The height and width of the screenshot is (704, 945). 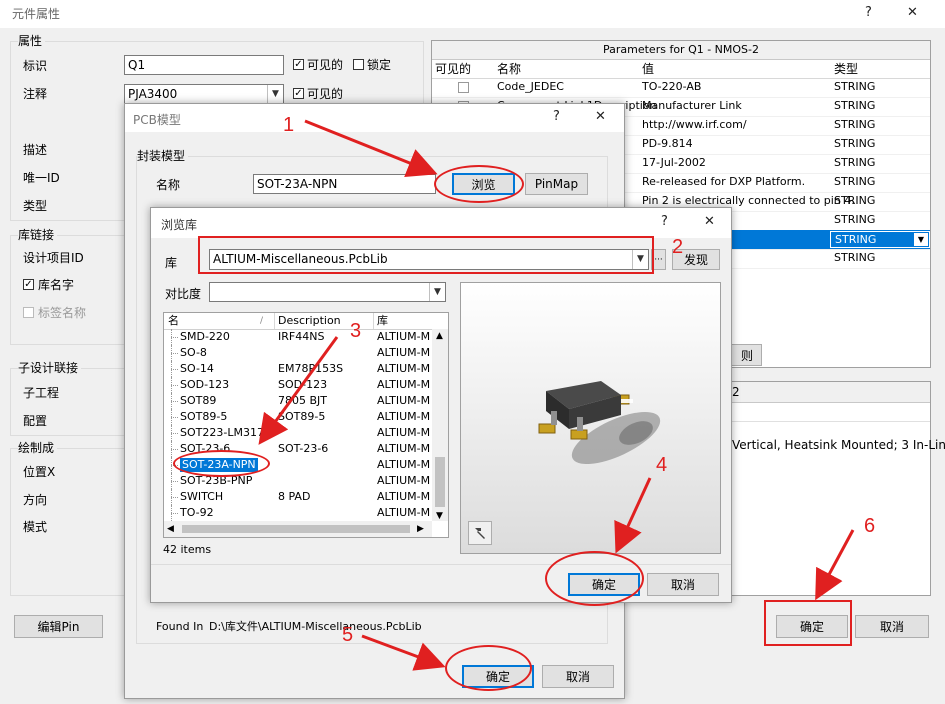 What do you see at coordinates (912, 12) in the screenshot?
I see `main-close-button: ✕` at bounding box center [912, 12].